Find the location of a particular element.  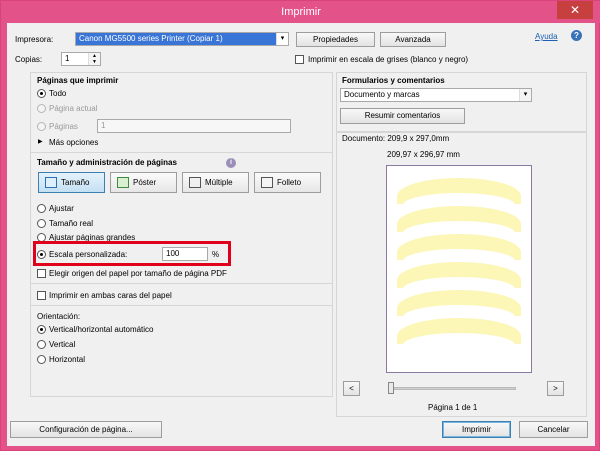

pages-all-radio is located at coordinates (41, 93).